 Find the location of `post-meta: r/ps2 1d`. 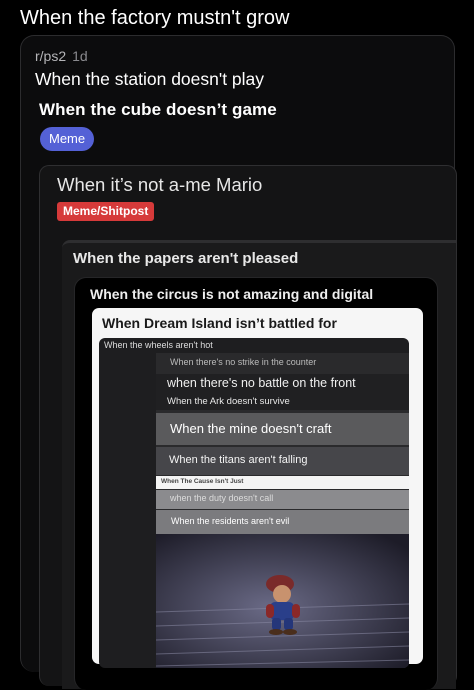

post-meta: r/ps2 1d is located at coordinates (61, 56).